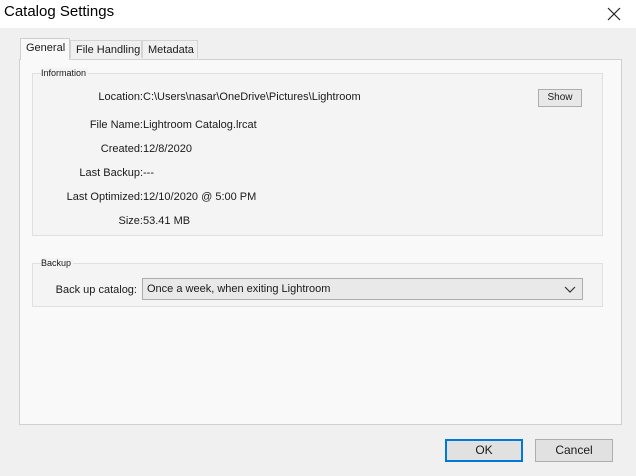 The image size is (636, 476). I want to click on size-value: 53.41 MB, so click(167, 221).